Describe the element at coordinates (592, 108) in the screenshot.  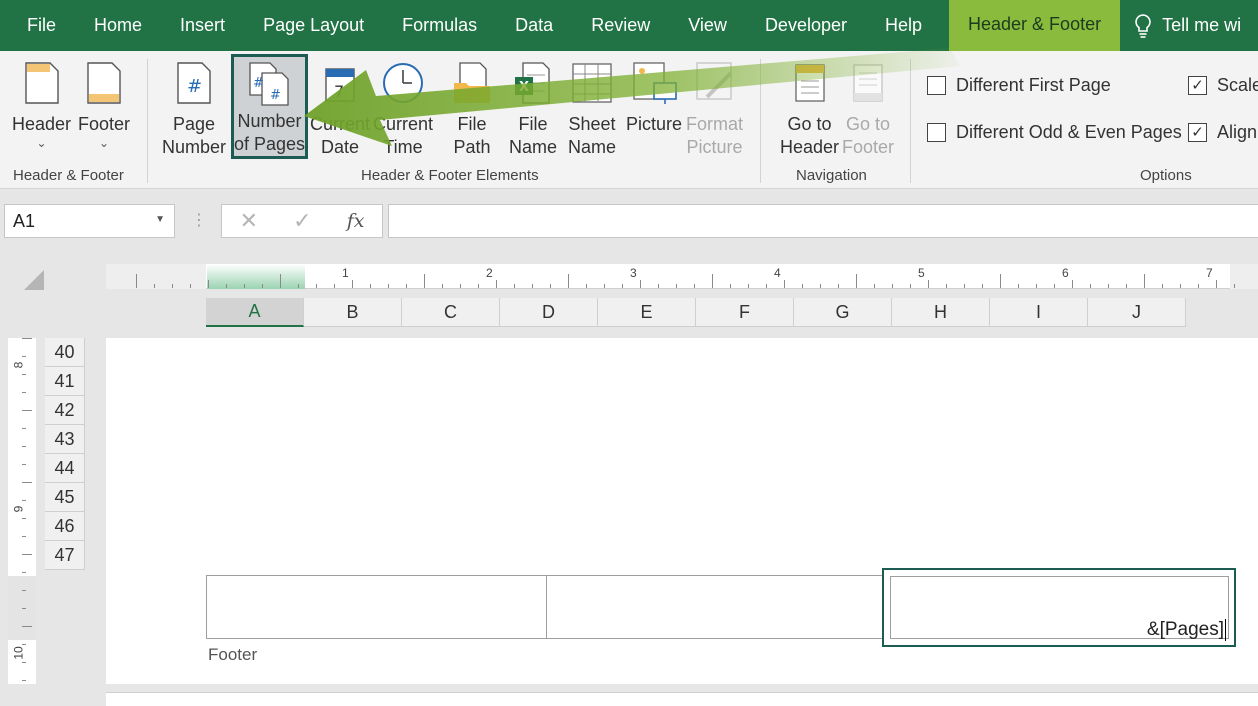
I see `sheet-name-button: Sheet Name` at that location.